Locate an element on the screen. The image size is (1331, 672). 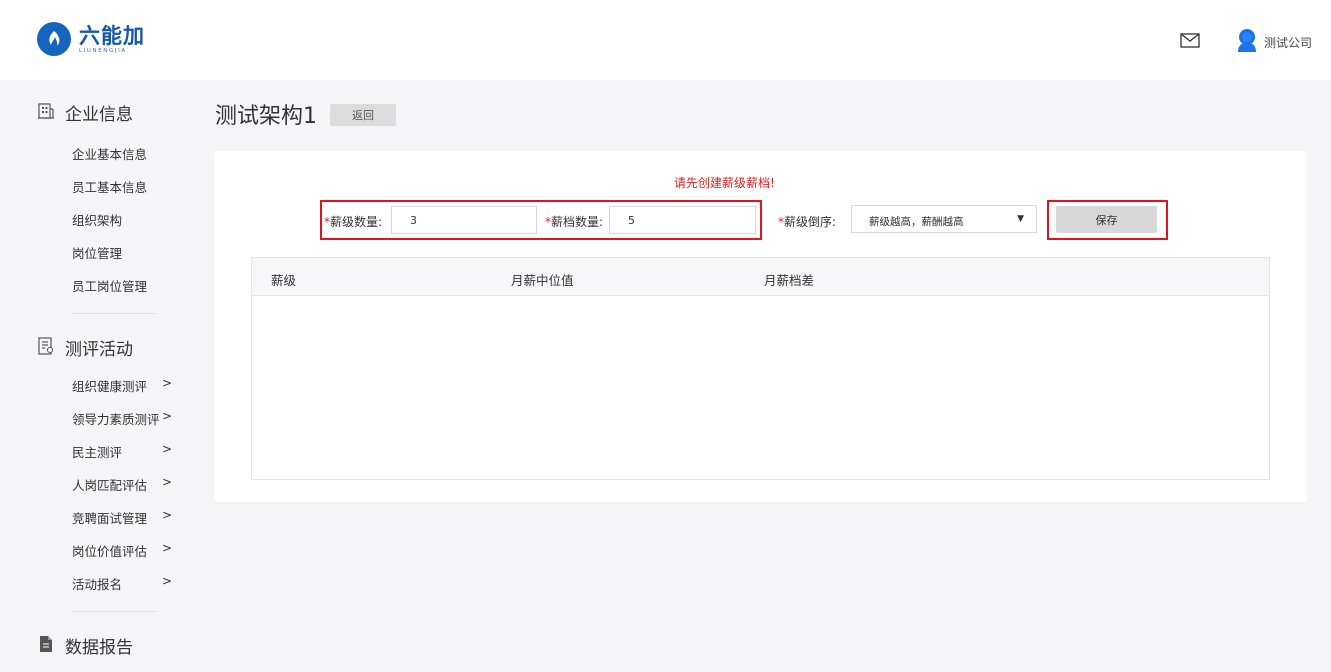
sidebar-section-assessment: 测评活动 is located at coordinates (85, 347).